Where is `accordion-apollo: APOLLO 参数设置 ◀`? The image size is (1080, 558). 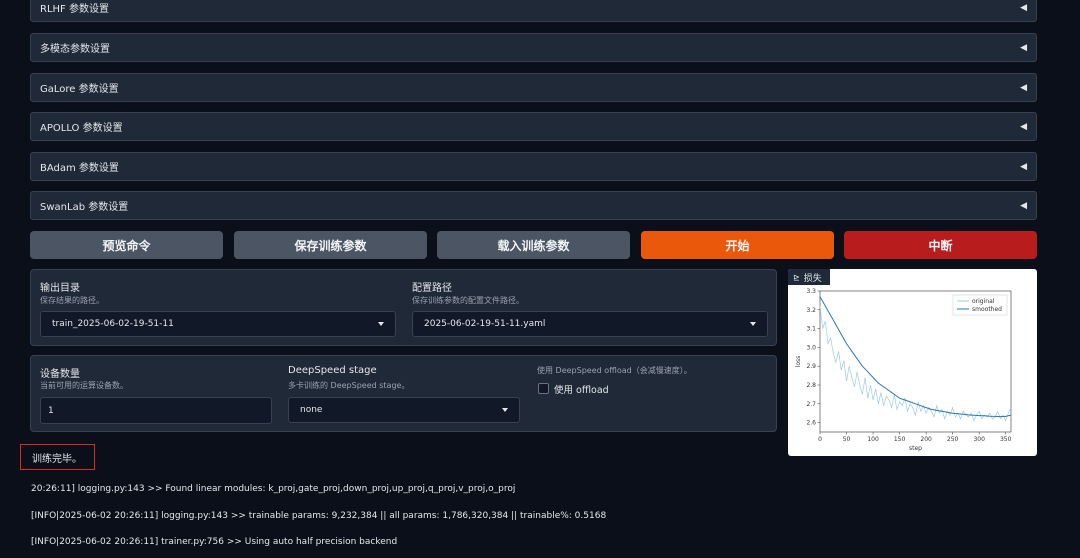 accordion-apollo: APOLLO 参数设置 ◀ is located at coordinates (533, 126).